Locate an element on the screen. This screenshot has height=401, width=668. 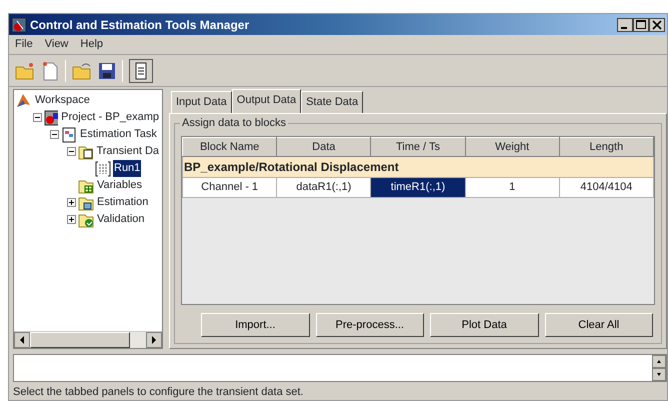
tree-item: Estimation Task is located at coordinates (118, 134).